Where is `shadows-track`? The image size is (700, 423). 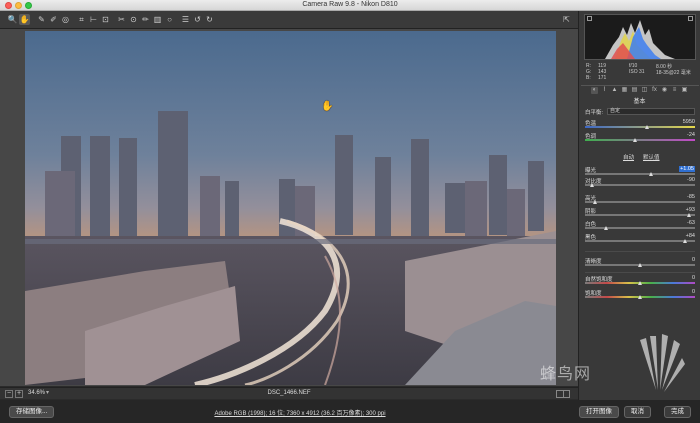 shadows-track is located at coordinates (640, 215).